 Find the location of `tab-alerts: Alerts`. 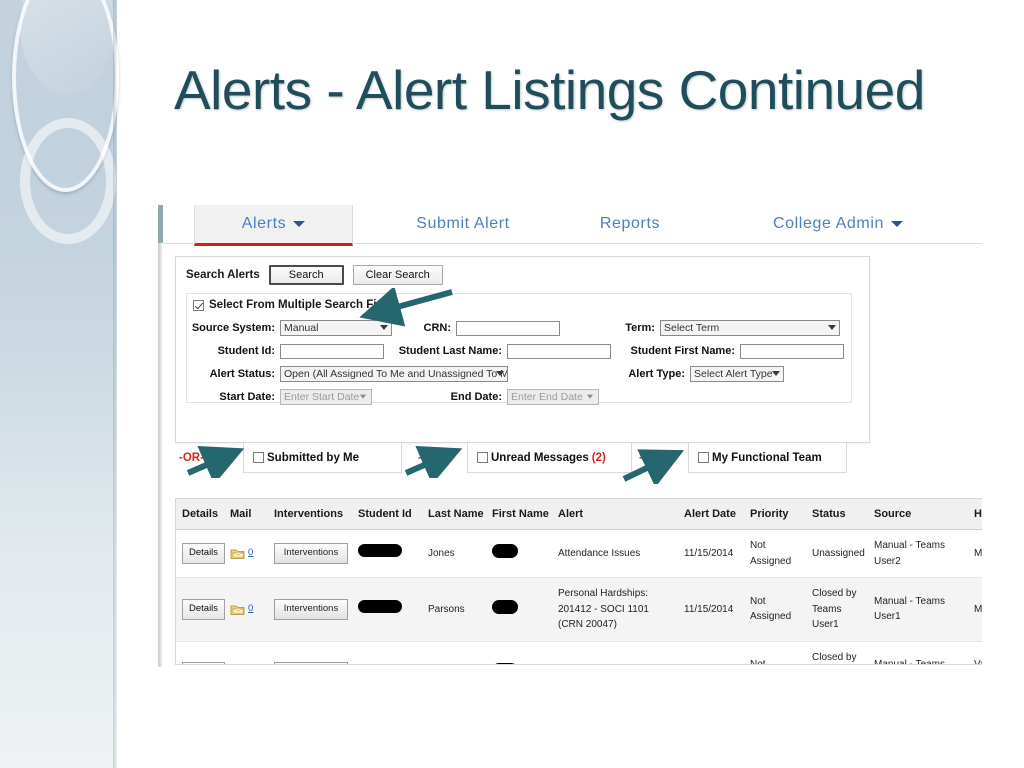

tab-alerts: Alerts is located at coordinates (273, 225).